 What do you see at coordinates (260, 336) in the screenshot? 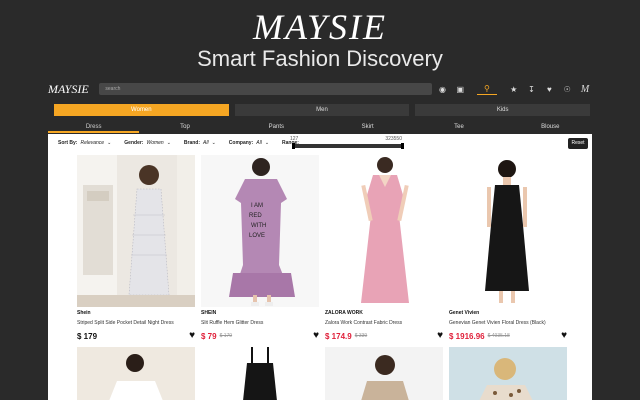
I see `price-row: $ 79 $ 179 ♥` at bounding box center [260, 336].